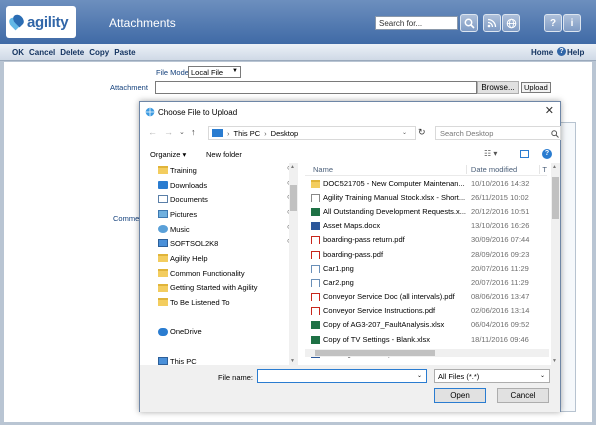 Image resolution: width=596 pixels, height=425 pixels. I want to click on forward-arrow-icon: →, so click(168, 132).